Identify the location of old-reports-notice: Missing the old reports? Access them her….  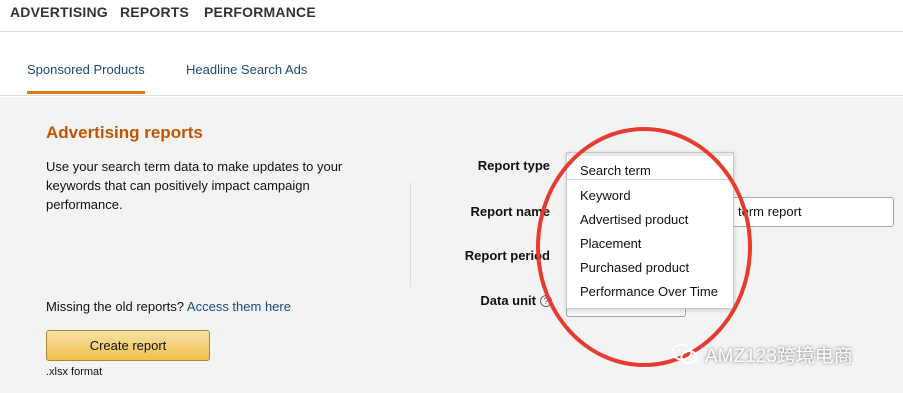
(168, 306).